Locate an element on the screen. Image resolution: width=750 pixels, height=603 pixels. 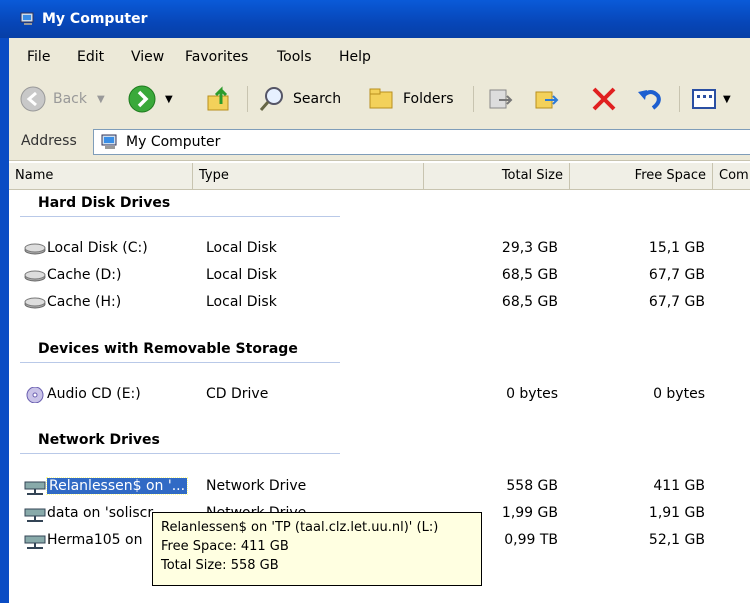
menu-tools: Tools is located at coordinates (294, 57).